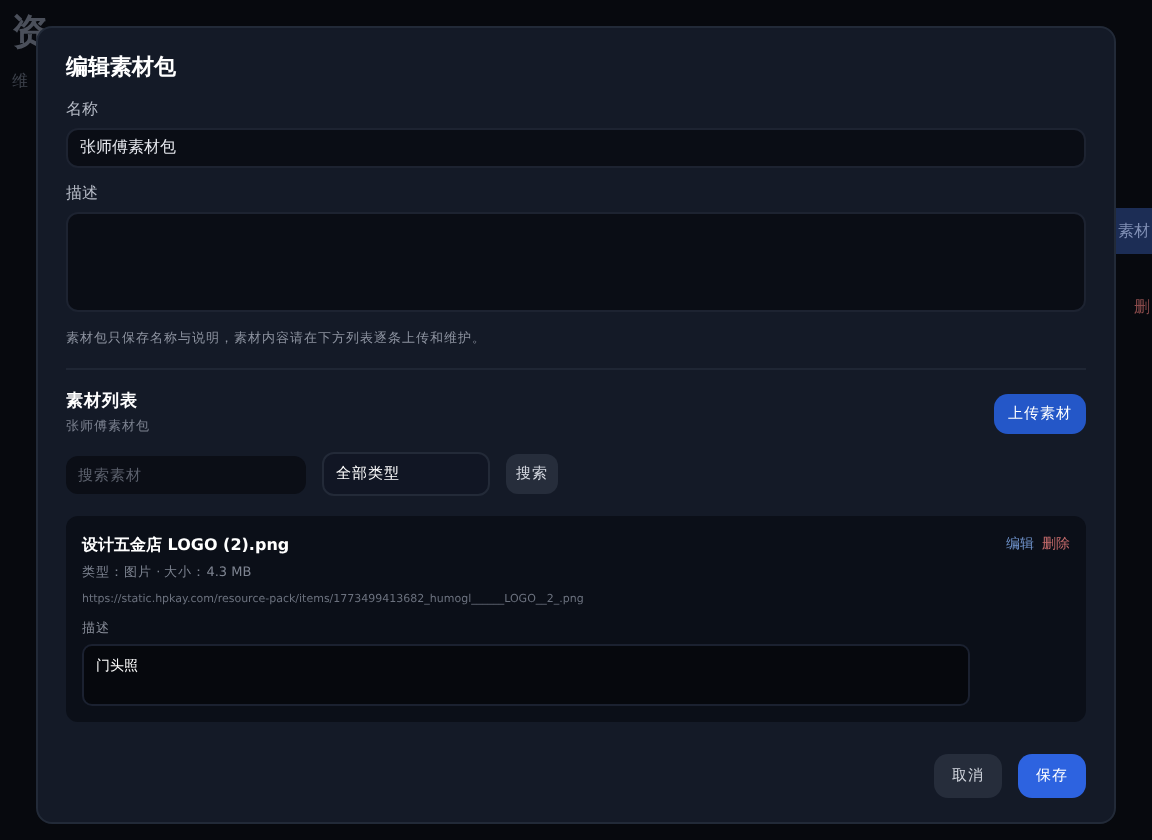  What do you see at coordinates (122, 67) in the screenshot?
I see `dialog-title: 编辑素材包` at bounding box center [122, 67].